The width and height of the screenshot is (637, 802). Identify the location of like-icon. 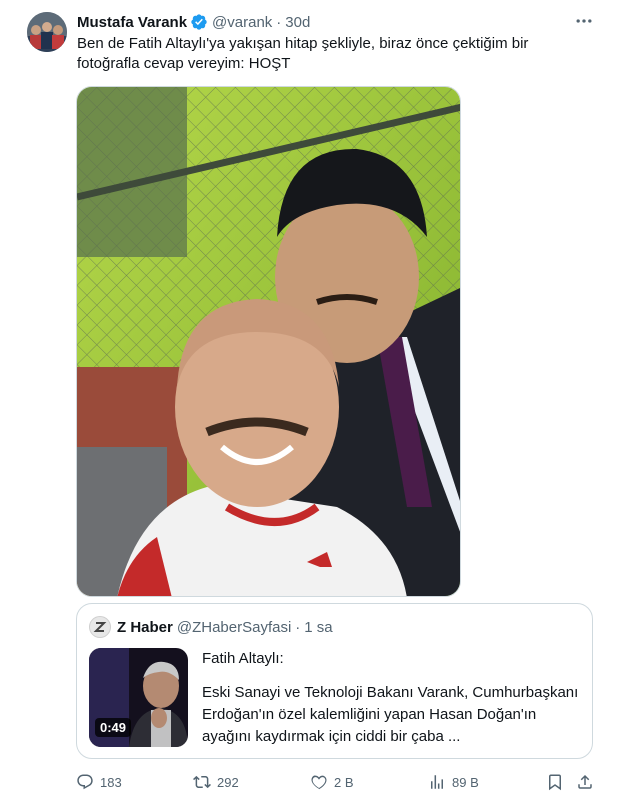
(322, 782).